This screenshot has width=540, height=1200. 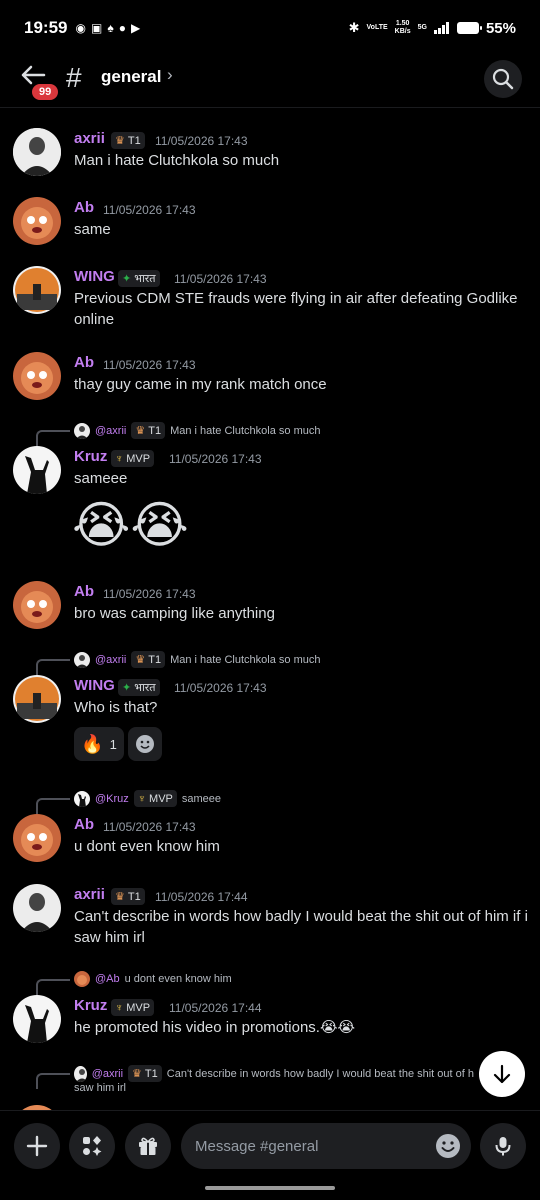 I want to click on message-field, so click(x=326, y=1146).